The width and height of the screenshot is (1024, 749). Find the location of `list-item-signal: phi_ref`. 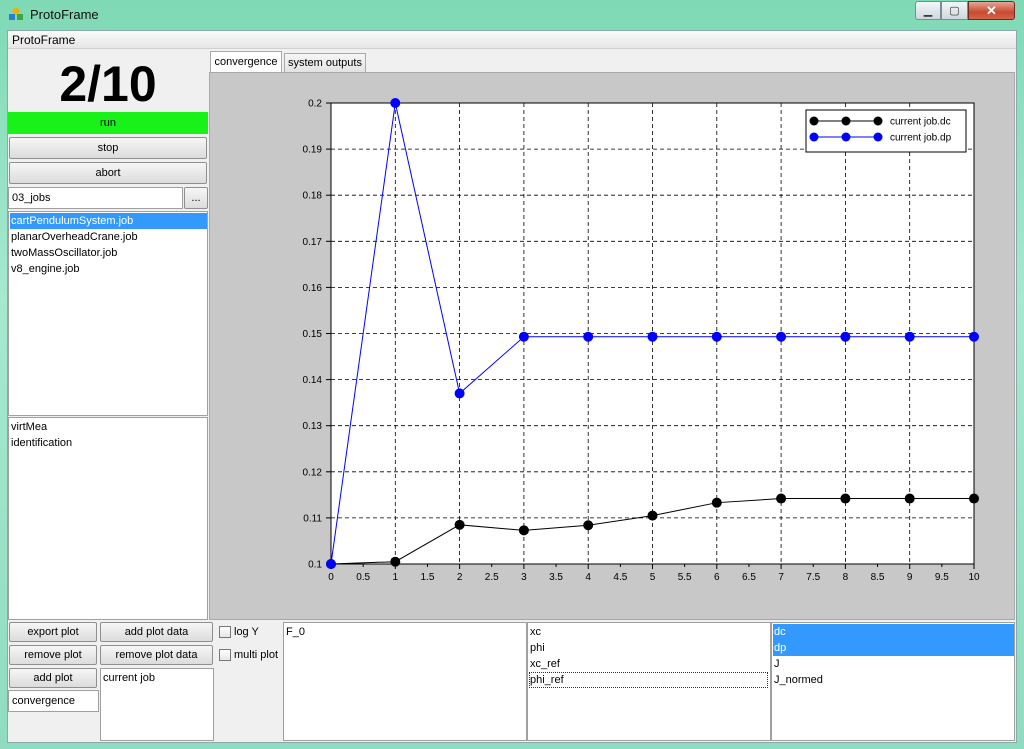

list-item-signal: phi_ref is located at coordinates (648, 680).